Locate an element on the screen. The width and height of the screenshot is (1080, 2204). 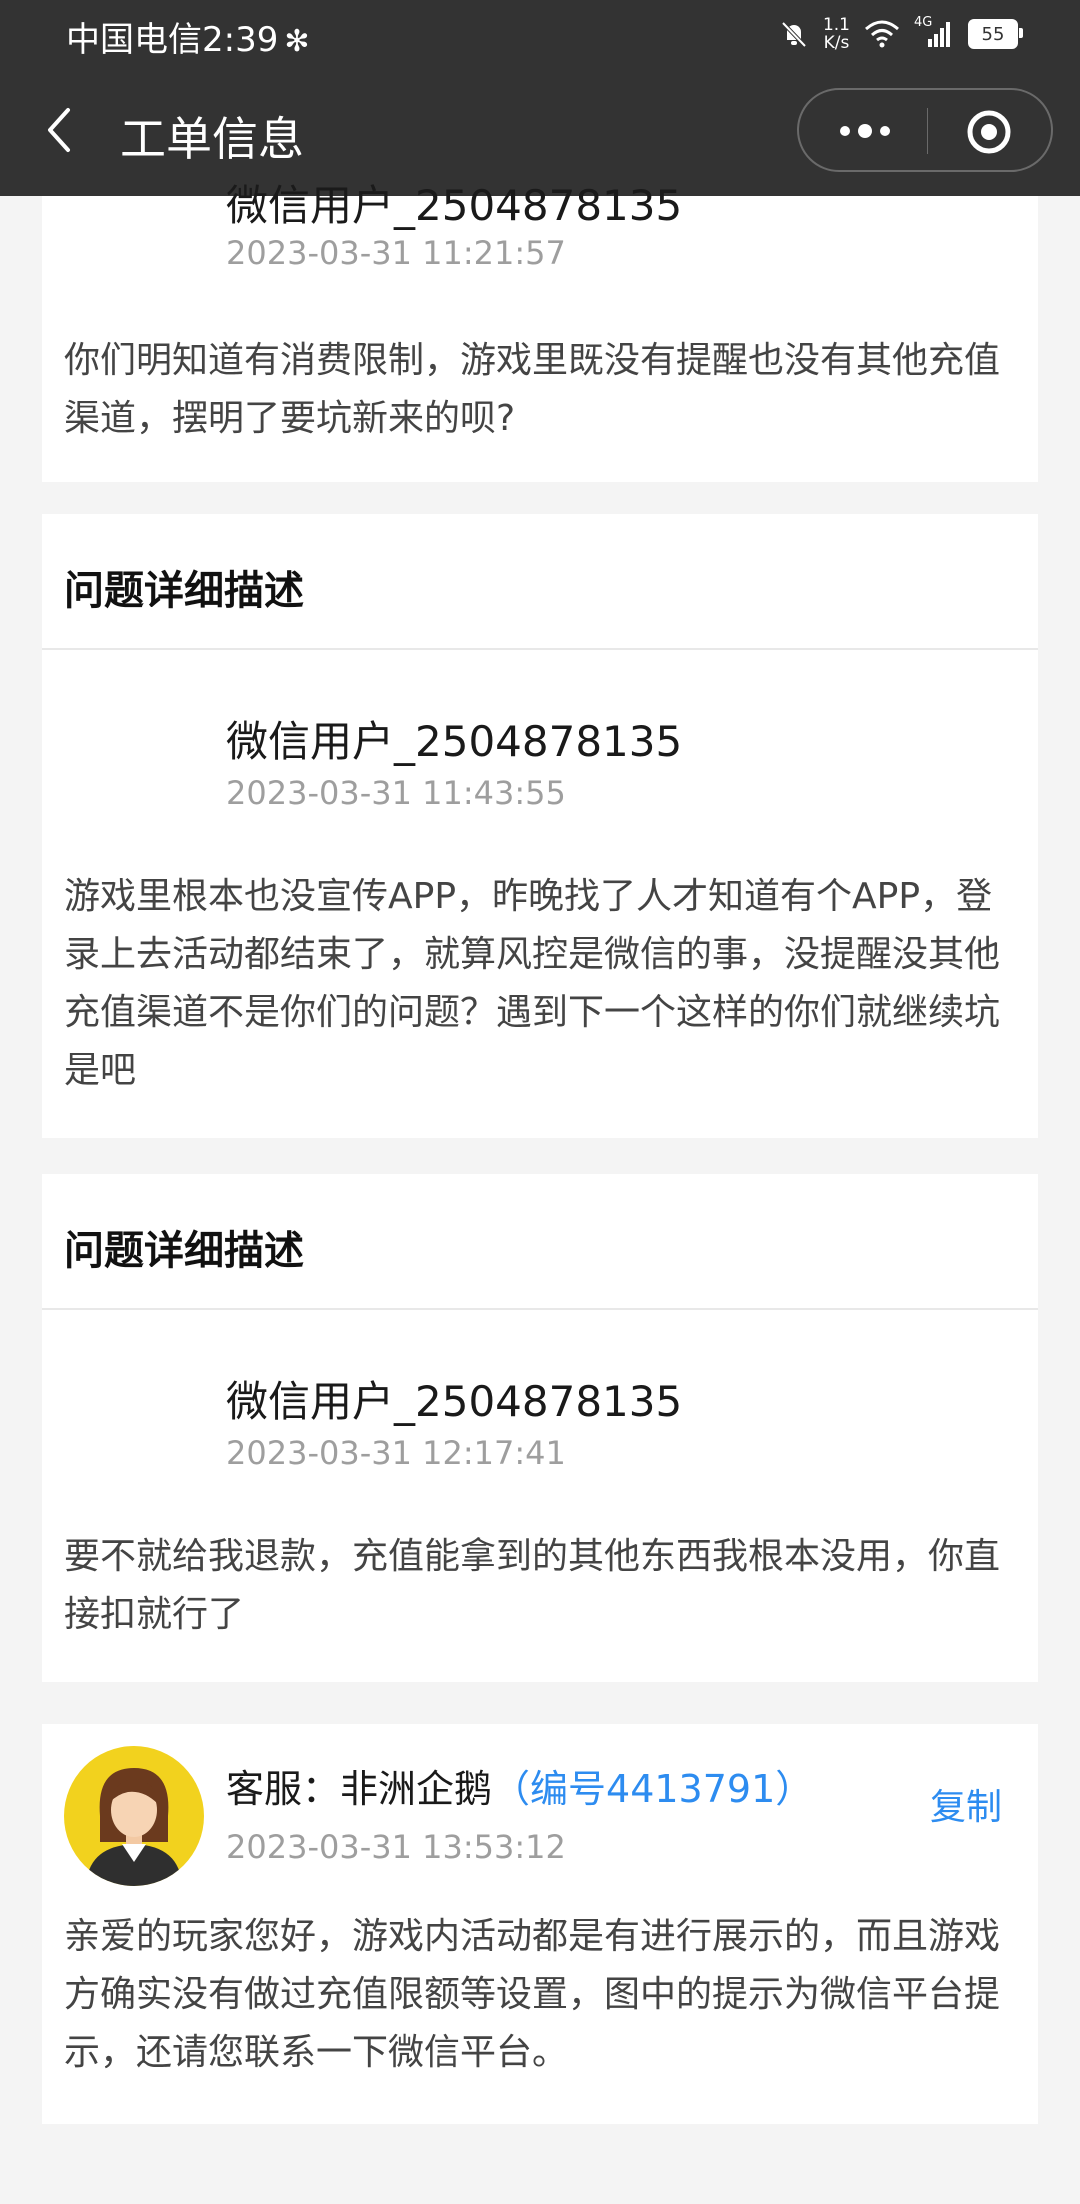
message-time: 2023-03-31 12:17:41 is located at coordinates (396, 1453).